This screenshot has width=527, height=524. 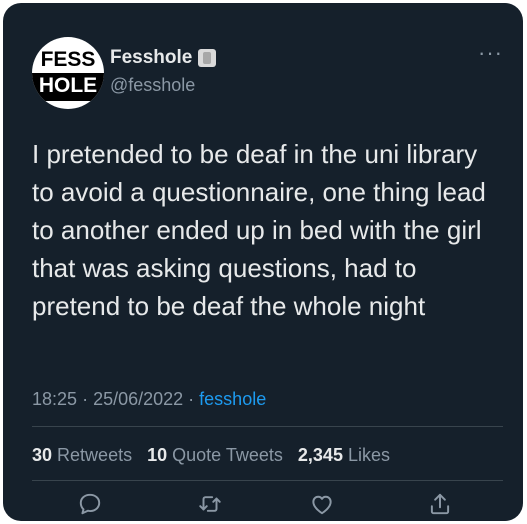 I want to click on likes-count: 2,345, so click(x=320, y=455).